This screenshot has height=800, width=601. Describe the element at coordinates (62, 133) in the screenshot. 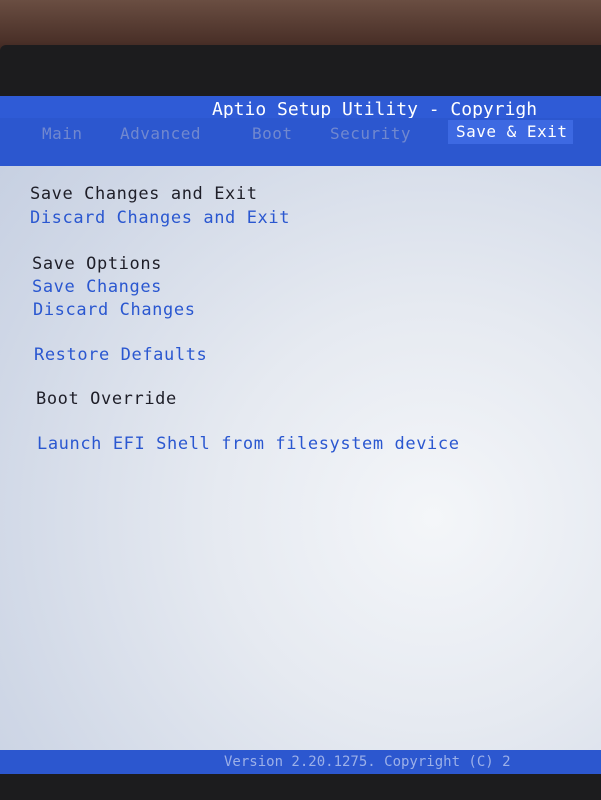

I see `tab-main: Main` at that location.